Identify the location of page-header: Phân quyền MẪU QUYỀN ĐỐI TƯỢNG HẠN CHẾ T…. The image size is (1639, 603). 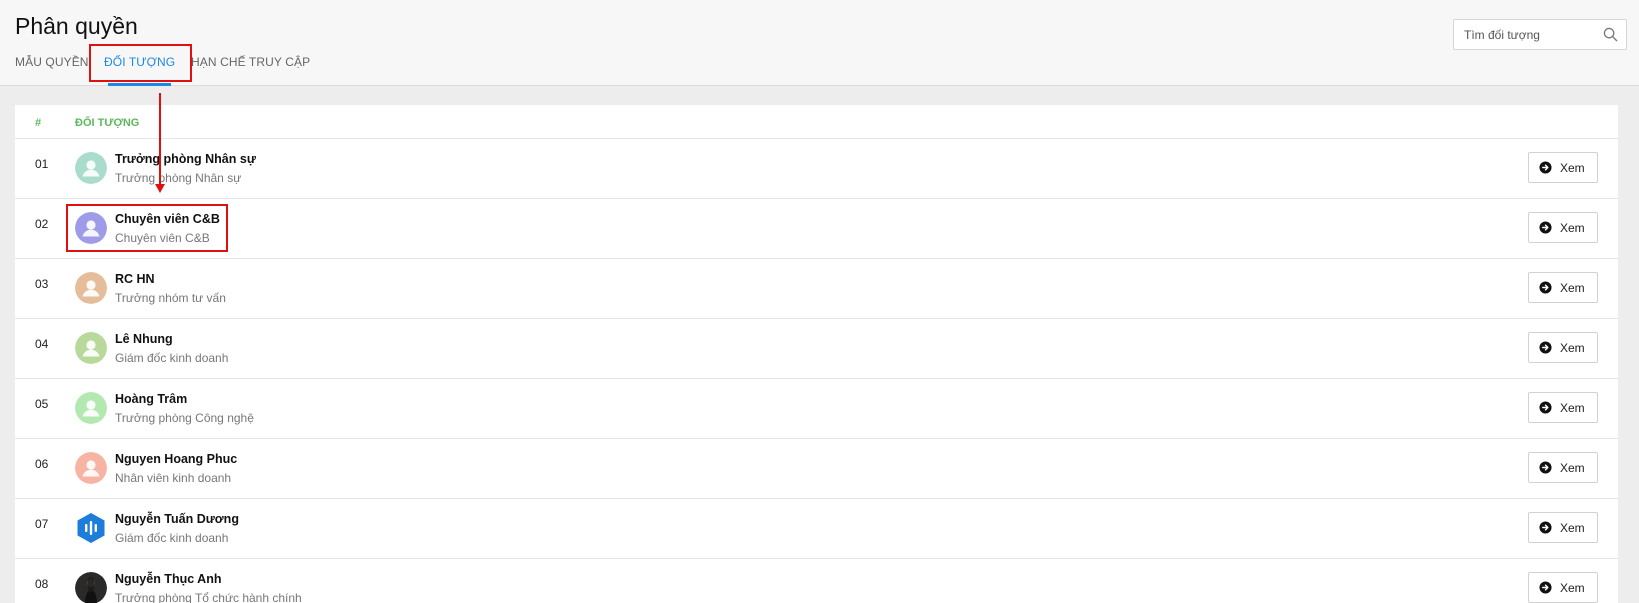
(819, 43).